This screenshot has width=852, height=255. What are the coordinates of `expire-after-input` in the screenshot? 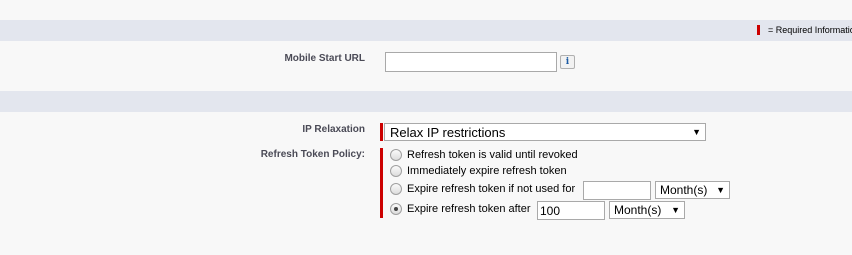 It's located at (571, 210).